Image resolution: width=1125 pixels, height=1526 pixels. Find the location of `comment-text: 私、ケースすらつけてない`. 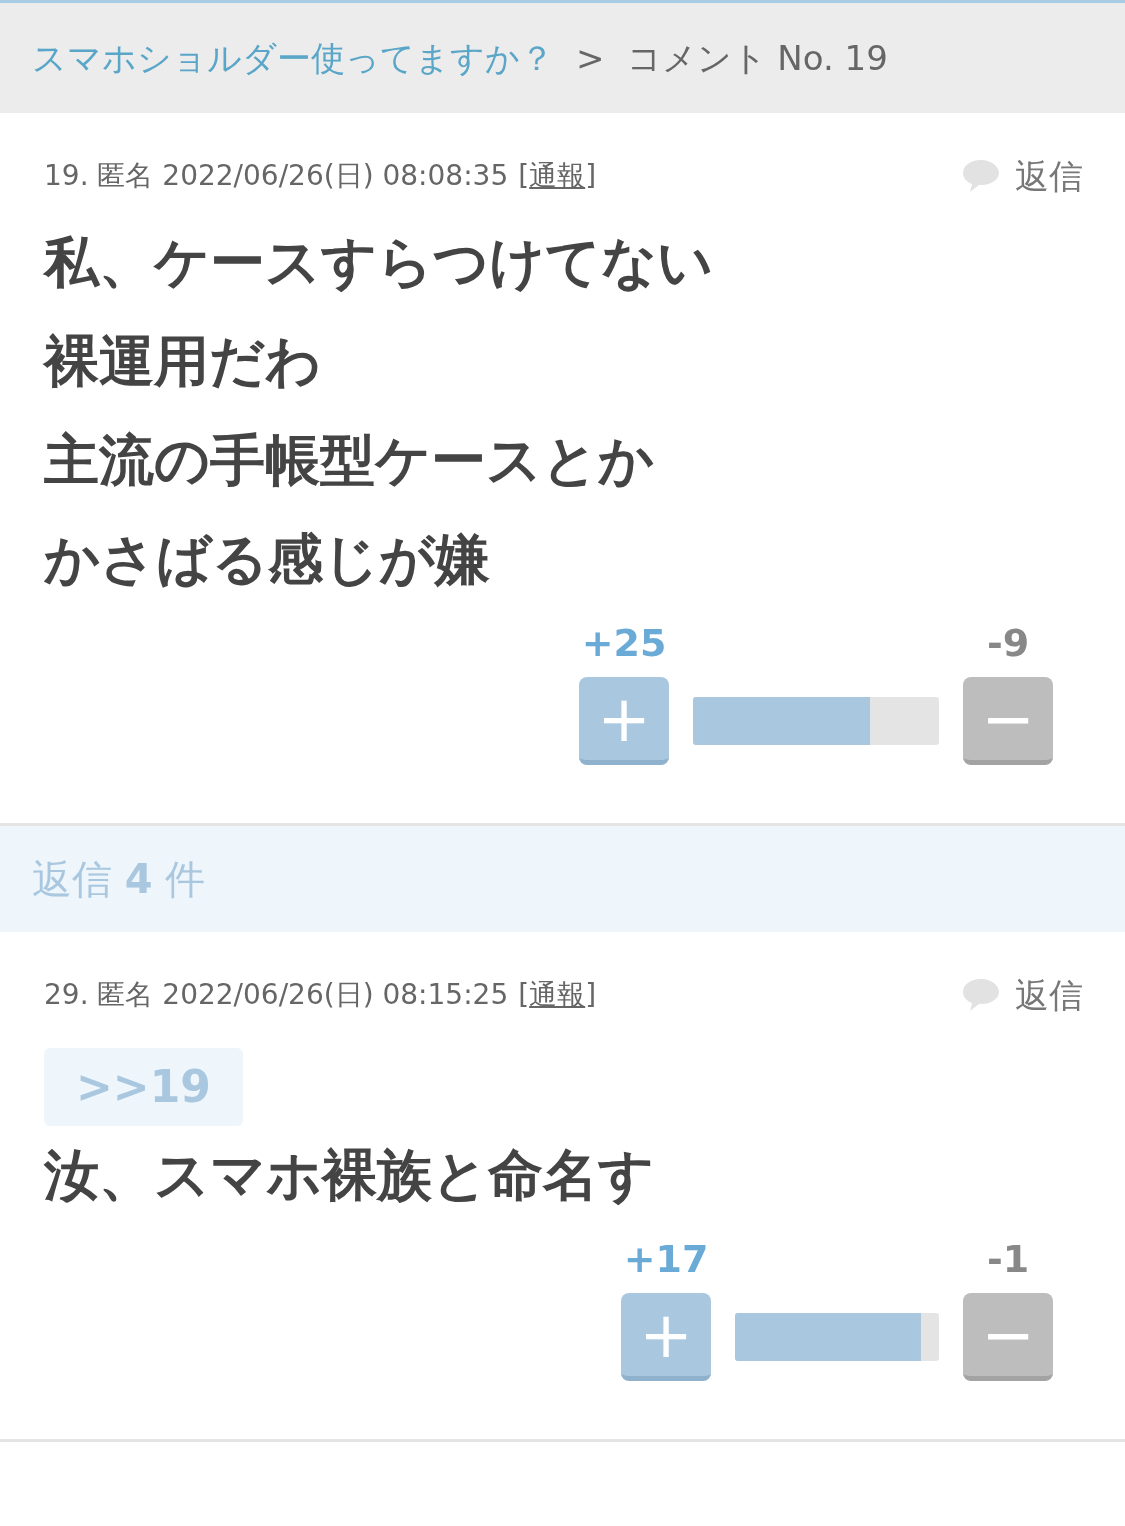

comment-text: 私、ケースすらつけてない is located at coordinates (379, 262).